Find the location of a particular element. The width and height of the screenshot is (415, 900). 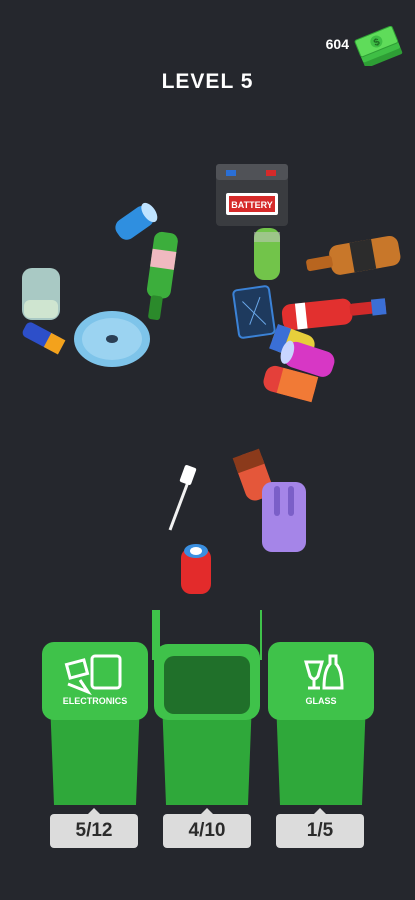

bin-glass: GLASS is located at coordinates (321, 705).